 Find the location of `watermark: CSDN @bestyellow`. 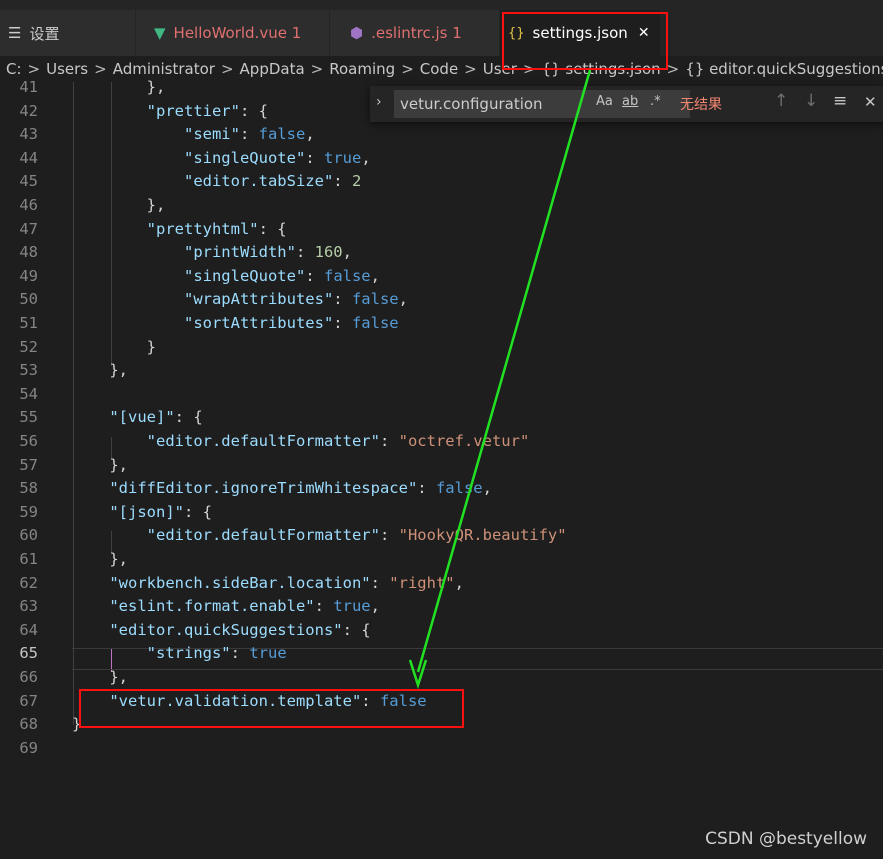

watermark: CSDN @bestyellow is located at coordinates (786, 839).